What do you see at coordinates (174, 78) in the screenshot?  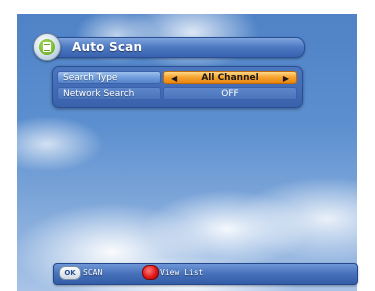 I see `arrow-left-icon: ◀` at bounding box center [174, 78].